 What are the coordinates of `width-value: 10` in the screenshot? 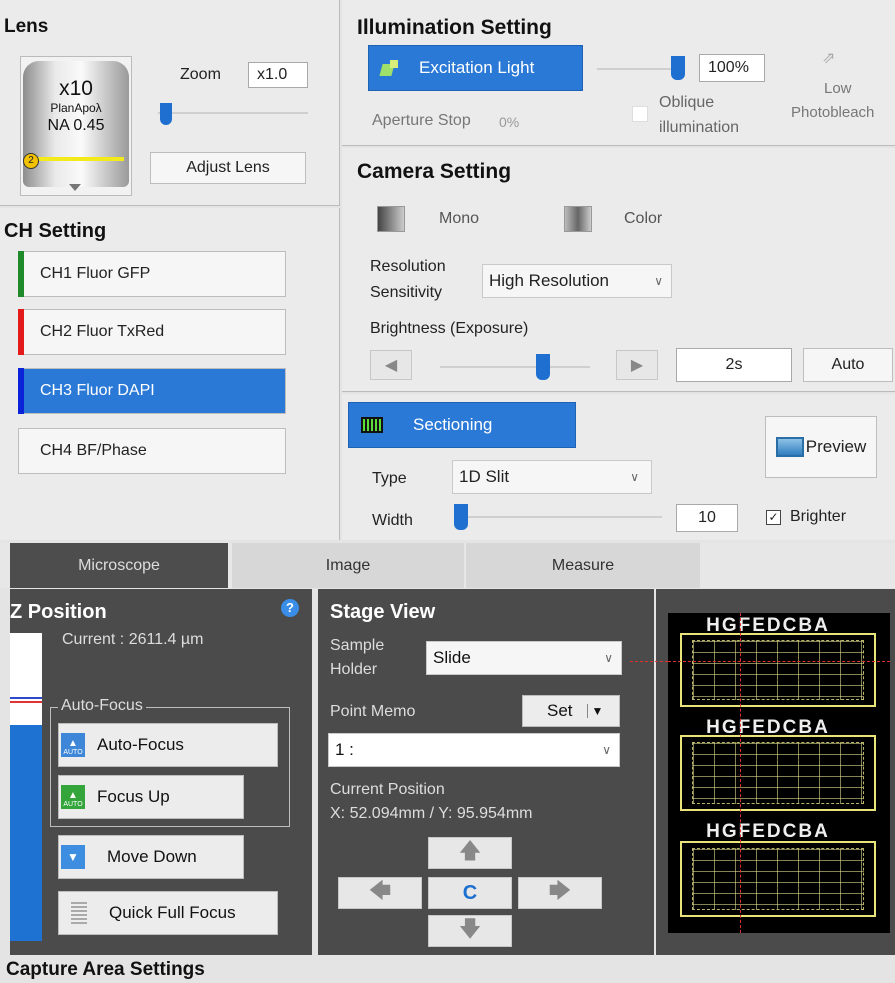 It's located at (707, 517).